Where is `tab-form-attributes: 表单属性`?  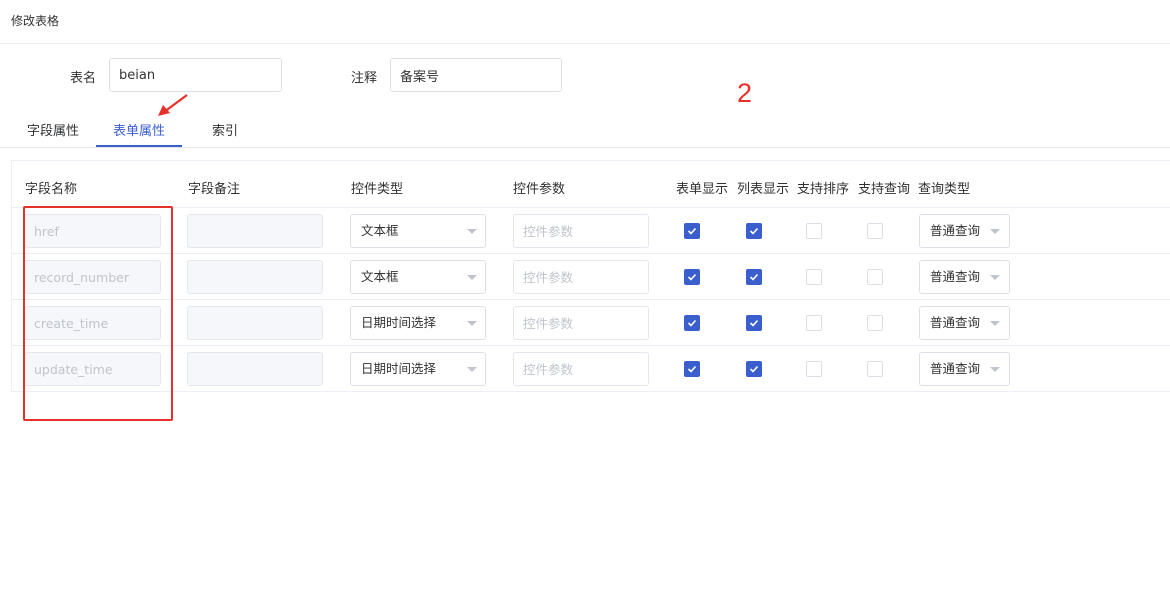 tab-form-attributes: 表单属性 is located at coordinates (139, 129).